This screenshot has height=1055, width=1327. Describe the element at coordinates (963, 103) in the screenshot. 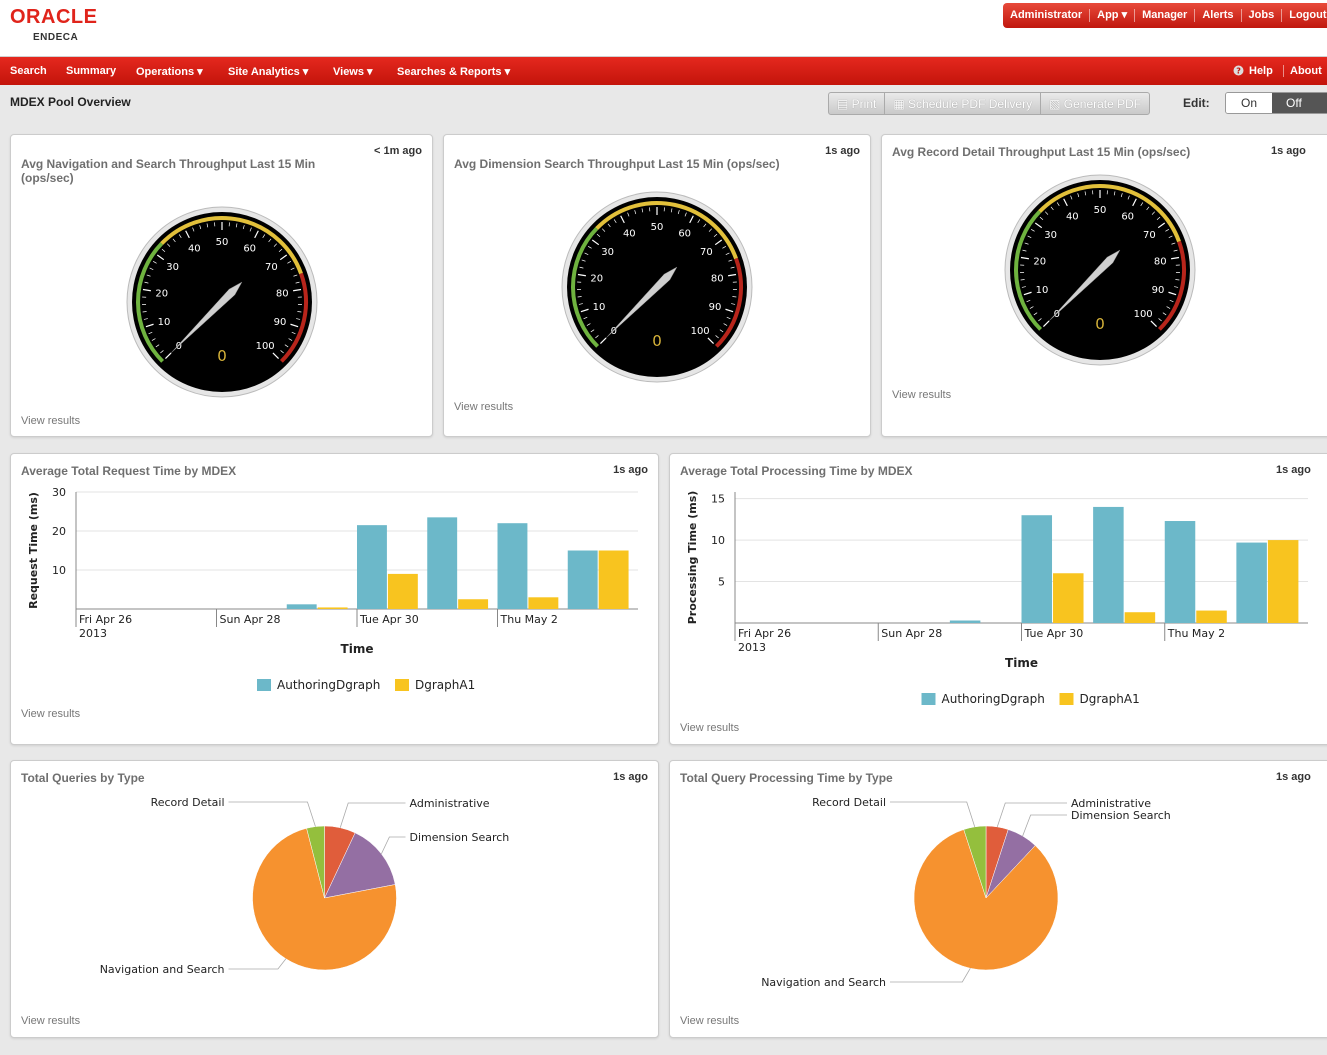

I see `schedule-pdf-button: ▦ Schedule PDF Delivery` at that location.